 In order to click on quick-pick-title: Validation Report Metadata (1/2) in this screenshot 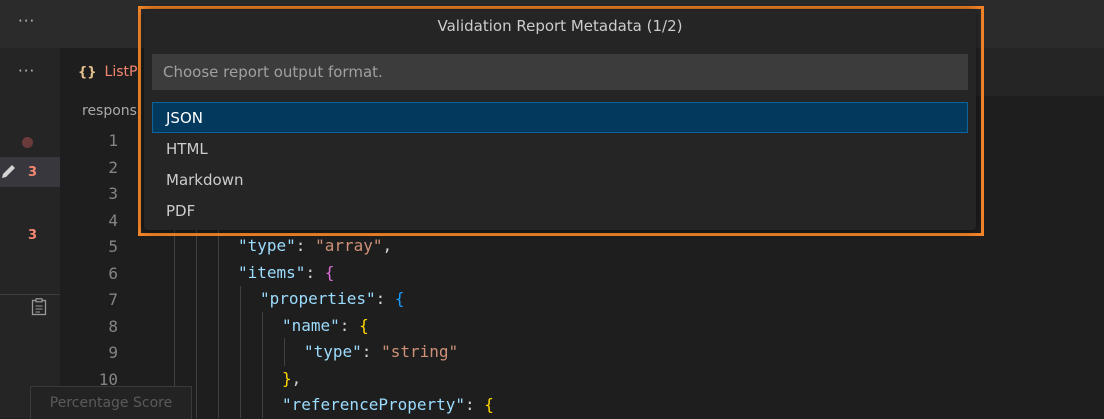, I will do `click(560, 26)`.